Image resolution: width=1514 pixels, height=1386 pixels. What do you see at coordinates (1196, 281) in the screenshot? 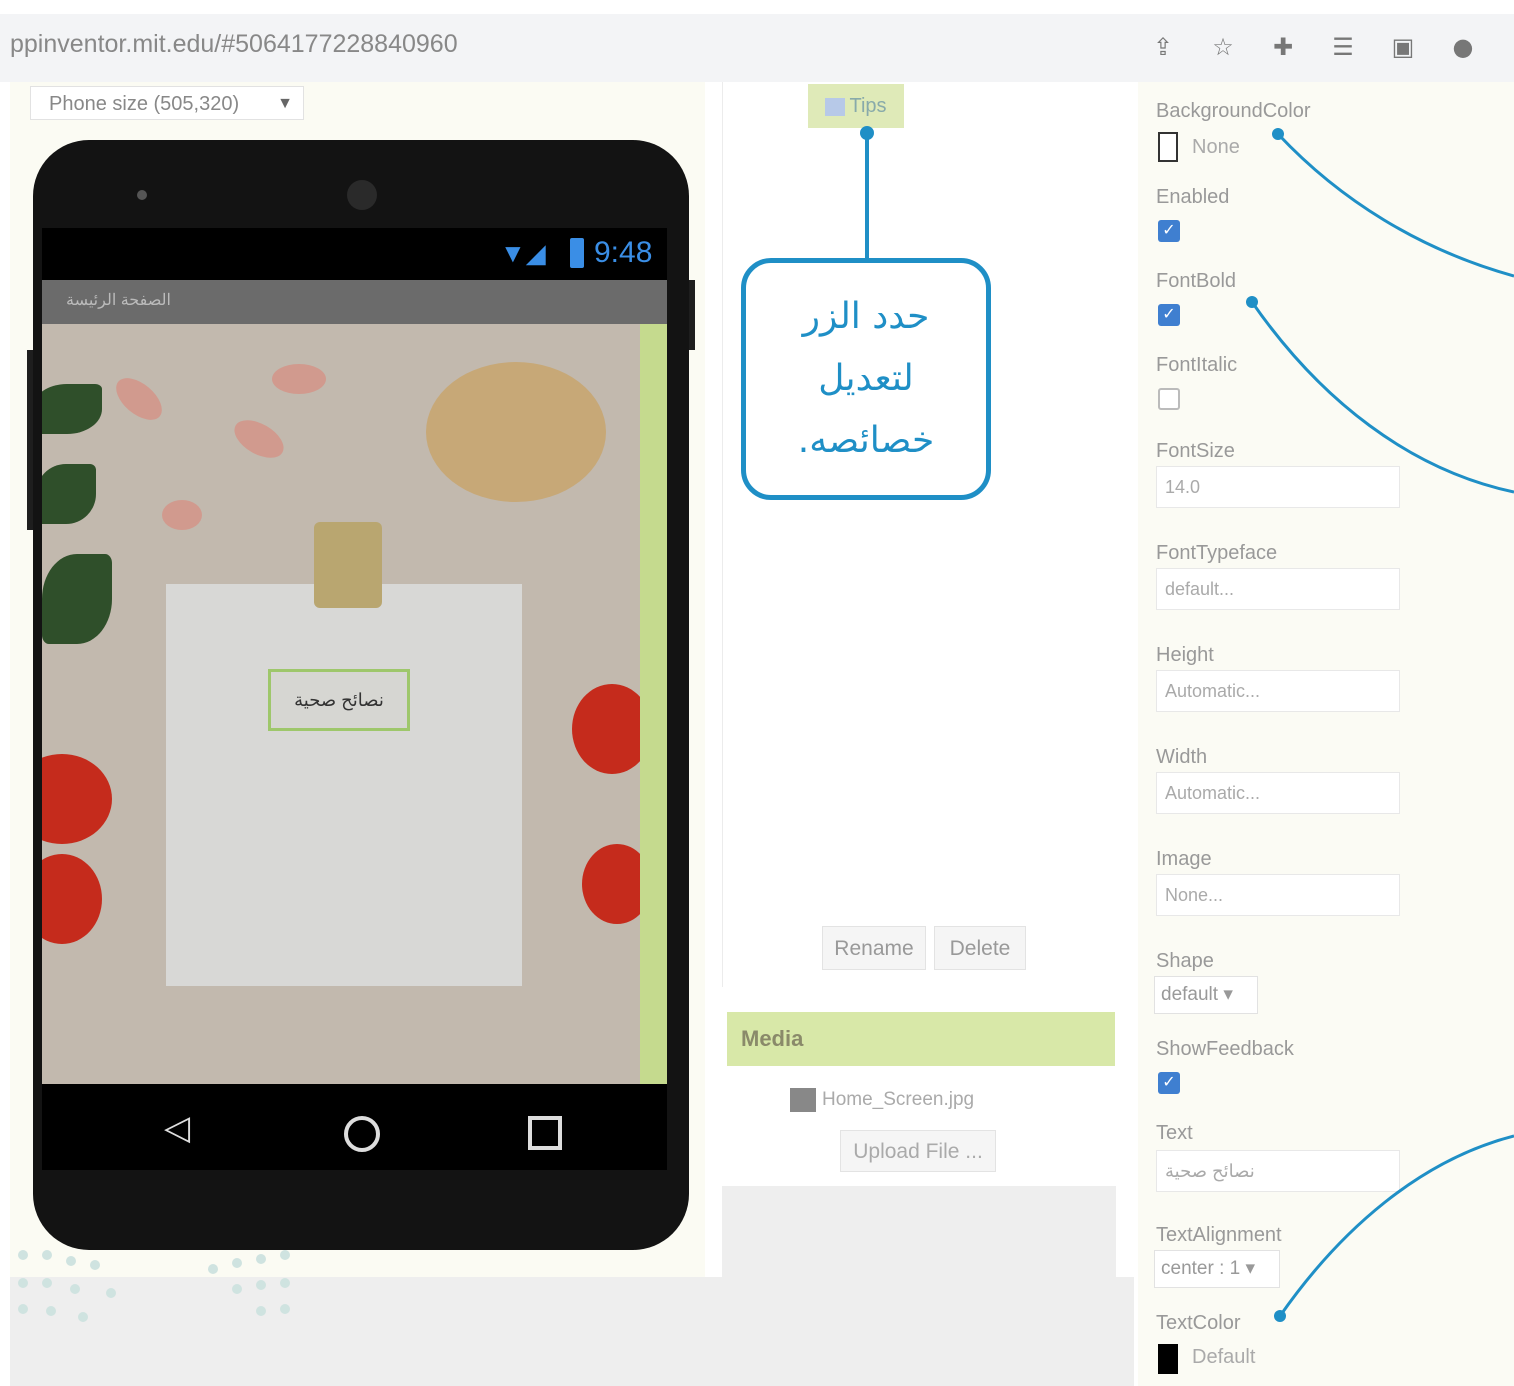
I see `prop-label-fontbold: FontBold` at bounding box center [1196, 281].